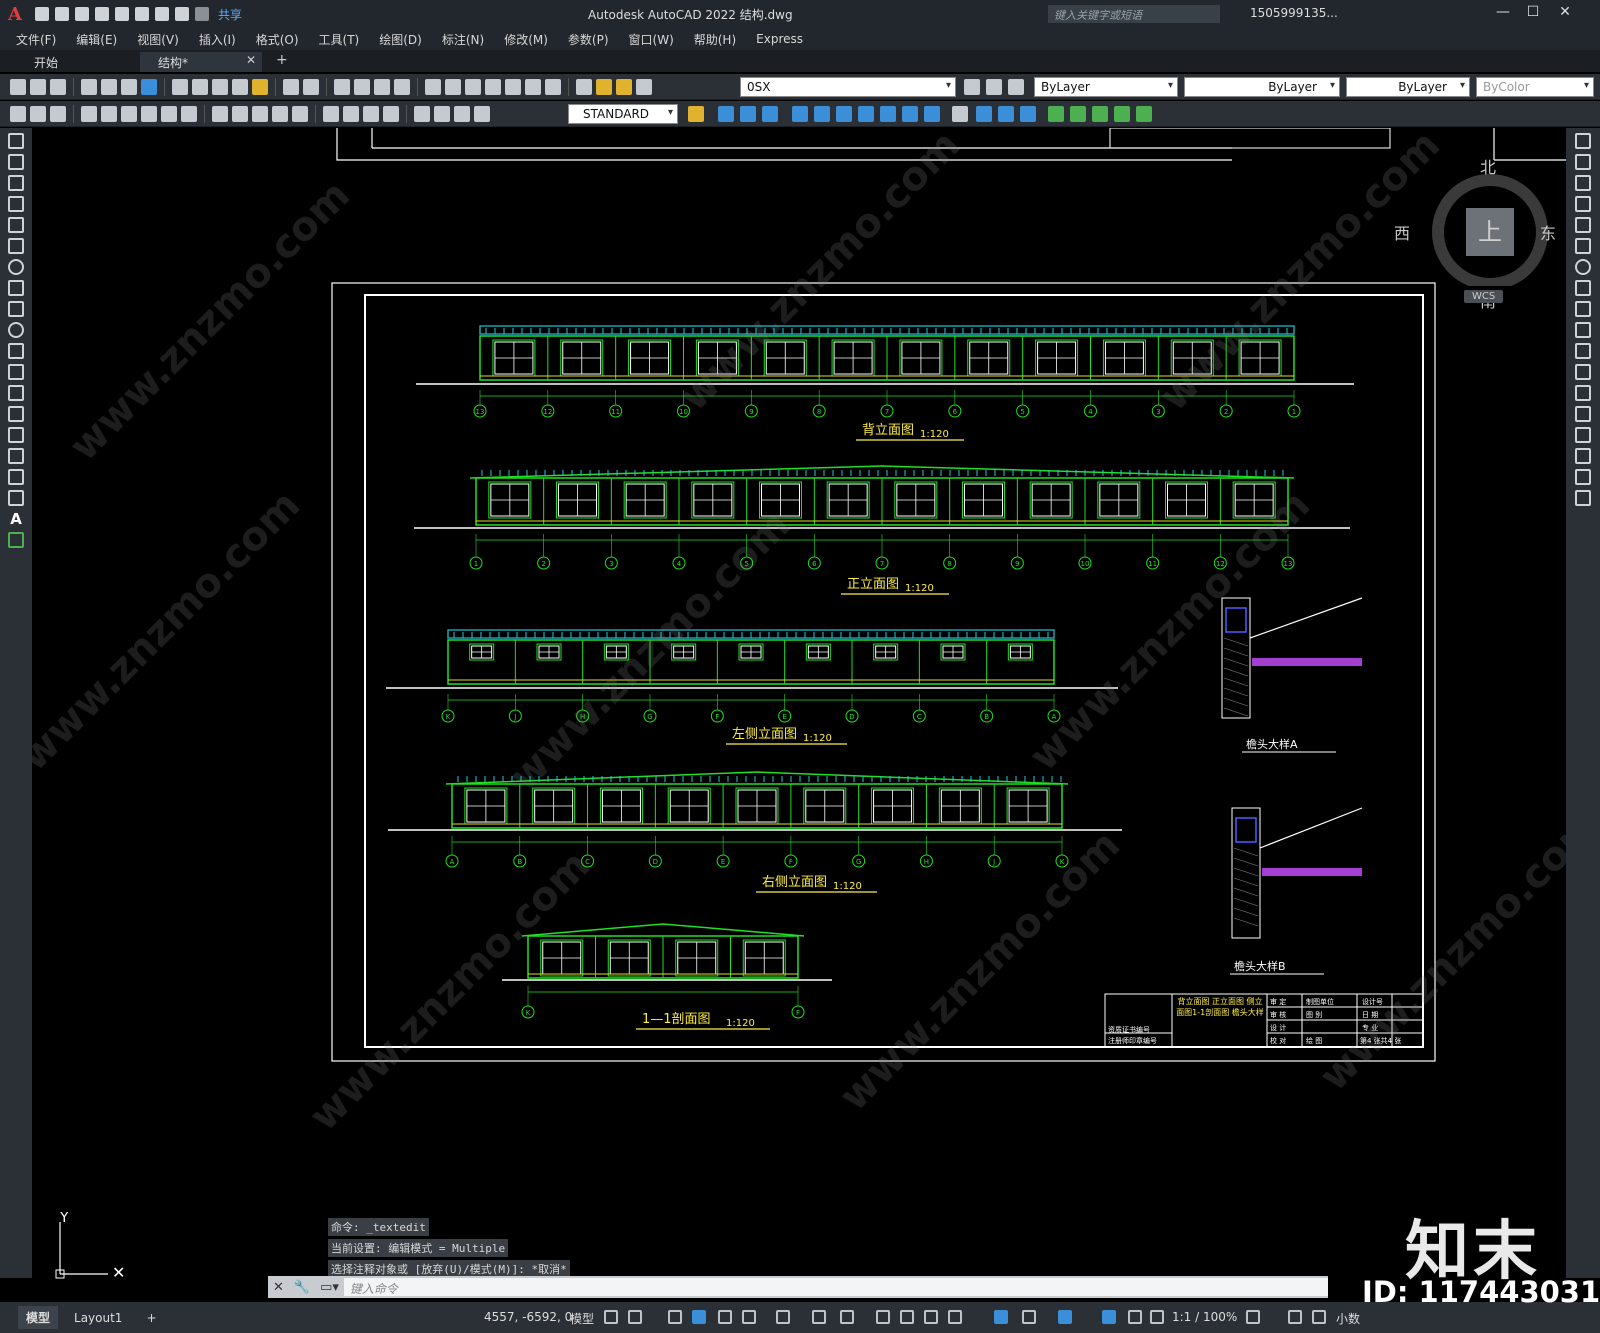  I want to click on compass-north: 北, so click(1488, 166).